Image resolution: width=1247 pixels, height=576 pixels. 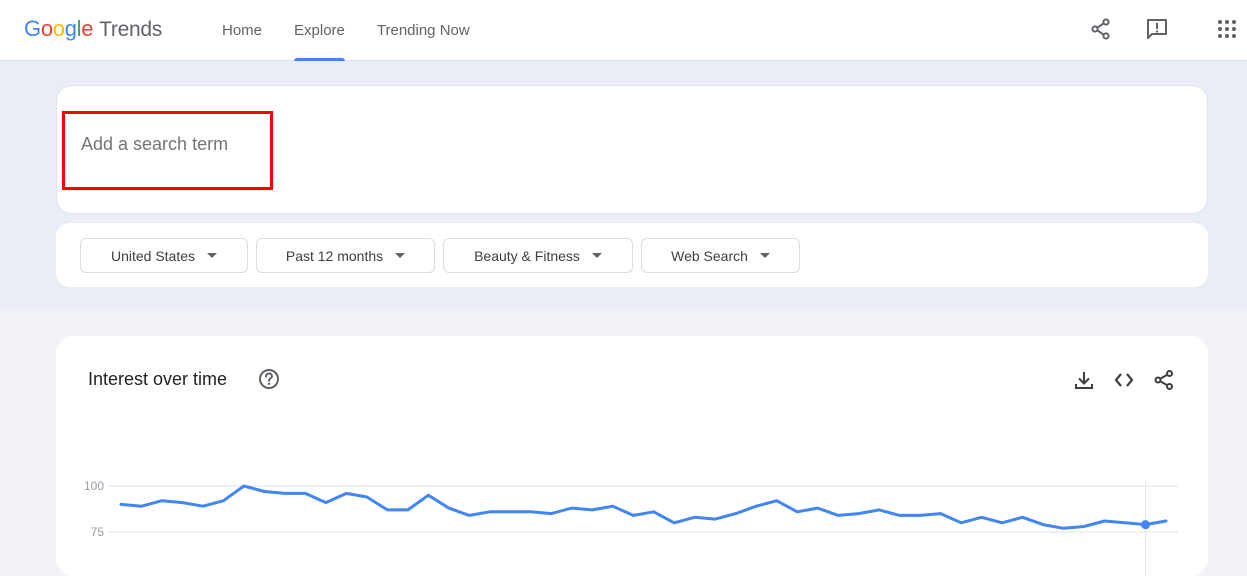 I want to click on series-line, so click(x=643, y=507).